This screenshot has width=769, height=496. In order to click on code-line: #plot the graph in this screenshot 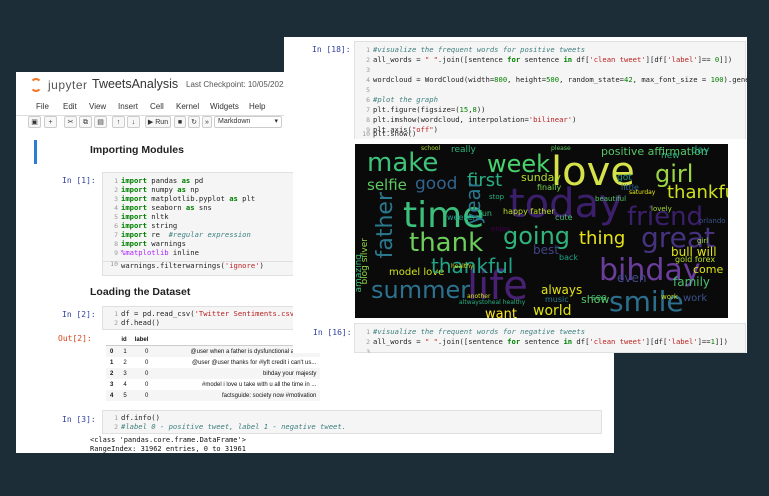, I will do `click(405, 99)`.